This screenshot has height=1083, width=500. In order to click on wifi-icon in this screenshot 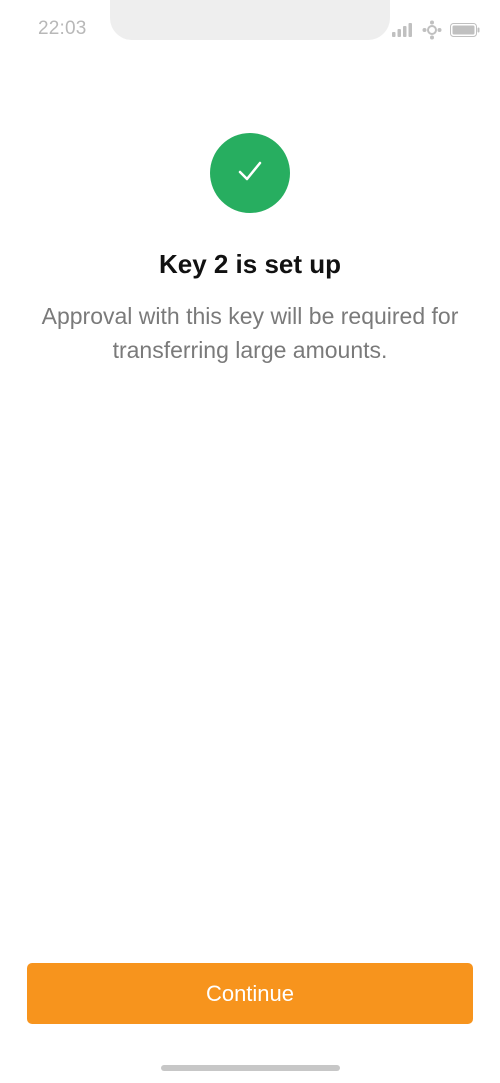, I will do `click(432, 30)`.